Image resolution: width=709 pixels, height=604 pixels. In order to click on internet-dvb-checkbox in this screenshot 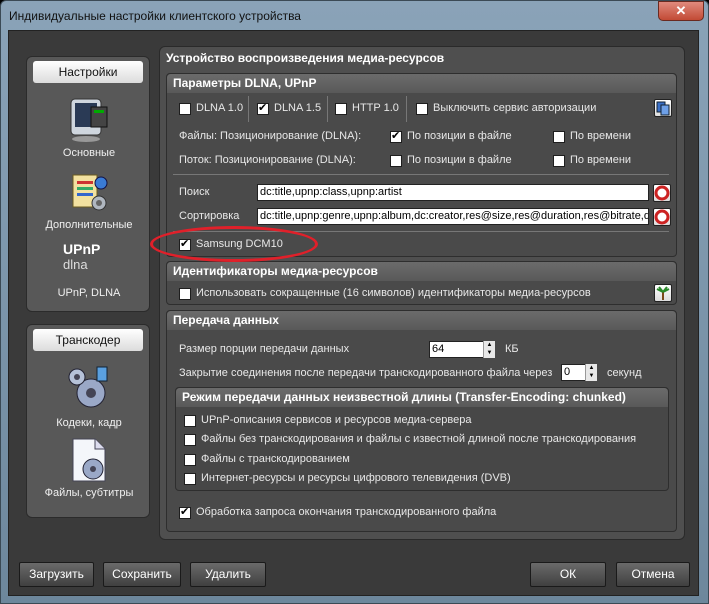, I will do `click(190, 479)`.